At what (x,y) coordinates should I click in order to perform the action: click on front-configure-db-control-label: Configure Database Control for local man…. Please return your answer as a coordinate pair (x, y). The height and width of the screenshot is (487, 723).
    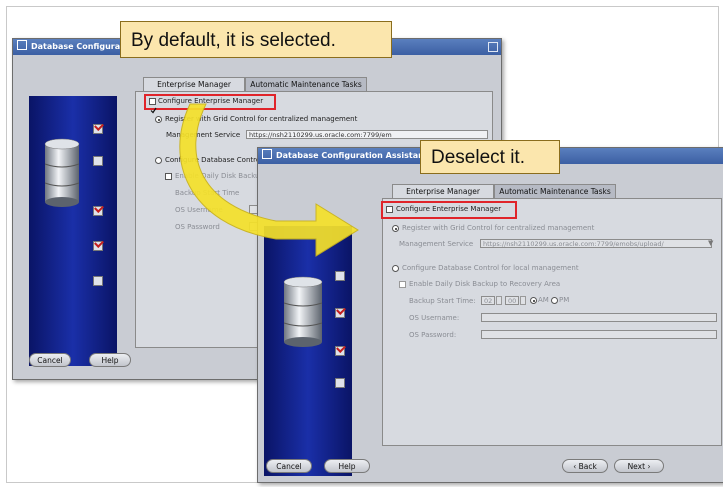
    Looking at the image, I should click on (490, 268).